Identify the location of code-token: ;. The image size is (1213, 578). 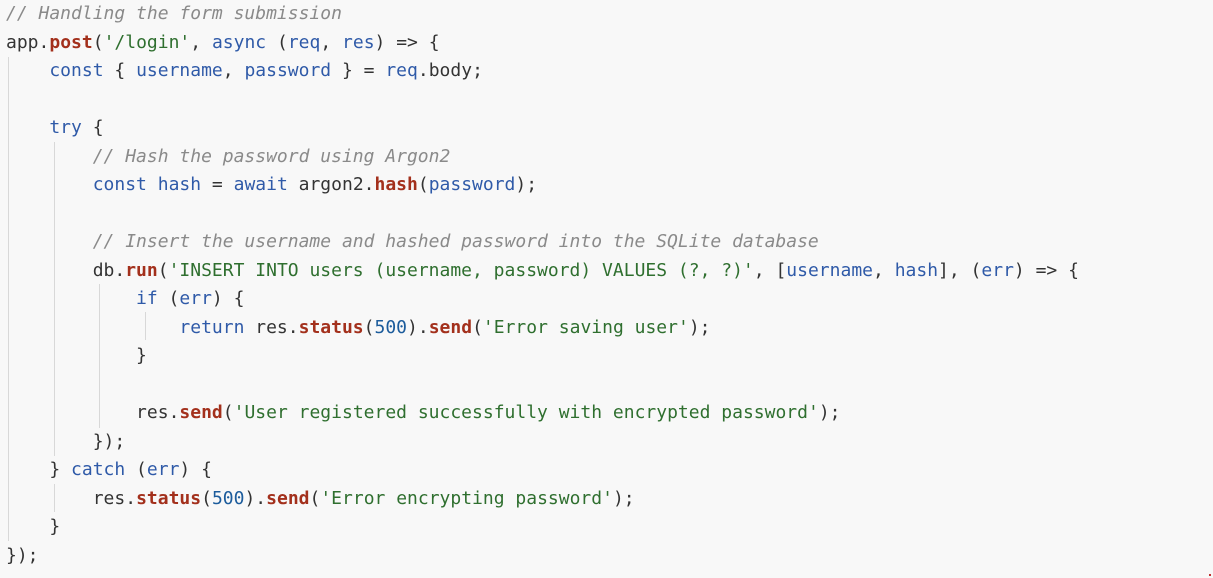
(477, 70).